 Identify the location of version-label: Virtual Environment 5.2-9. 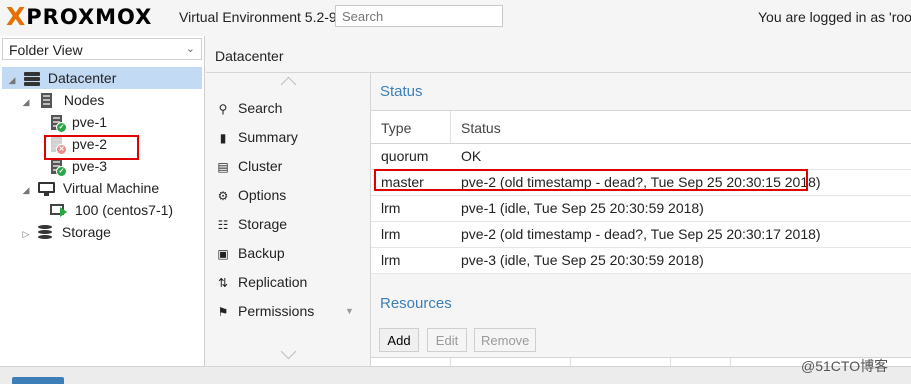
(258, 17).